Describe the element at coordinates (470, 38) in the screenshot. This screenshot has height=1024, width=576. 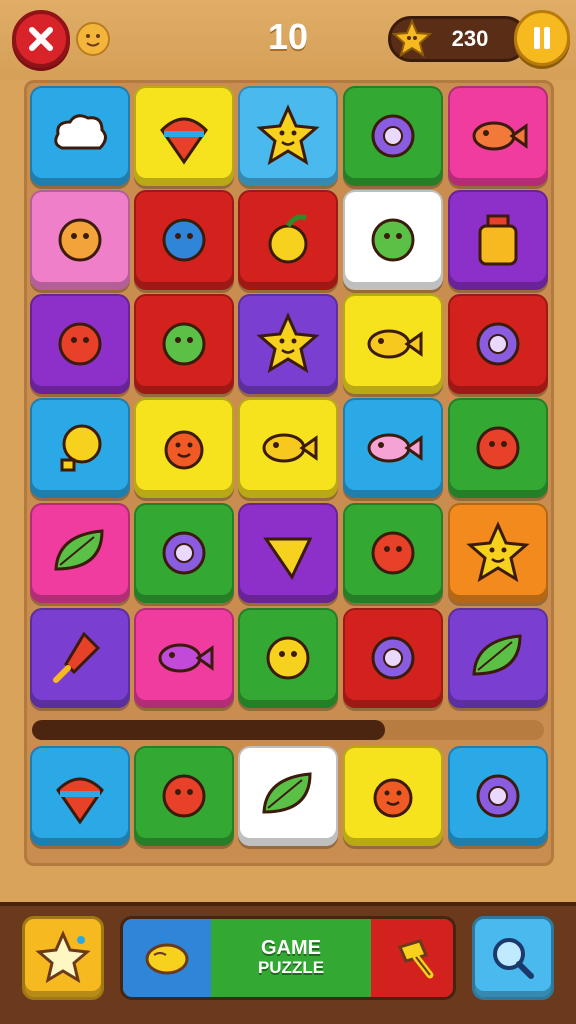
I see `coin-value: 230` at that location.